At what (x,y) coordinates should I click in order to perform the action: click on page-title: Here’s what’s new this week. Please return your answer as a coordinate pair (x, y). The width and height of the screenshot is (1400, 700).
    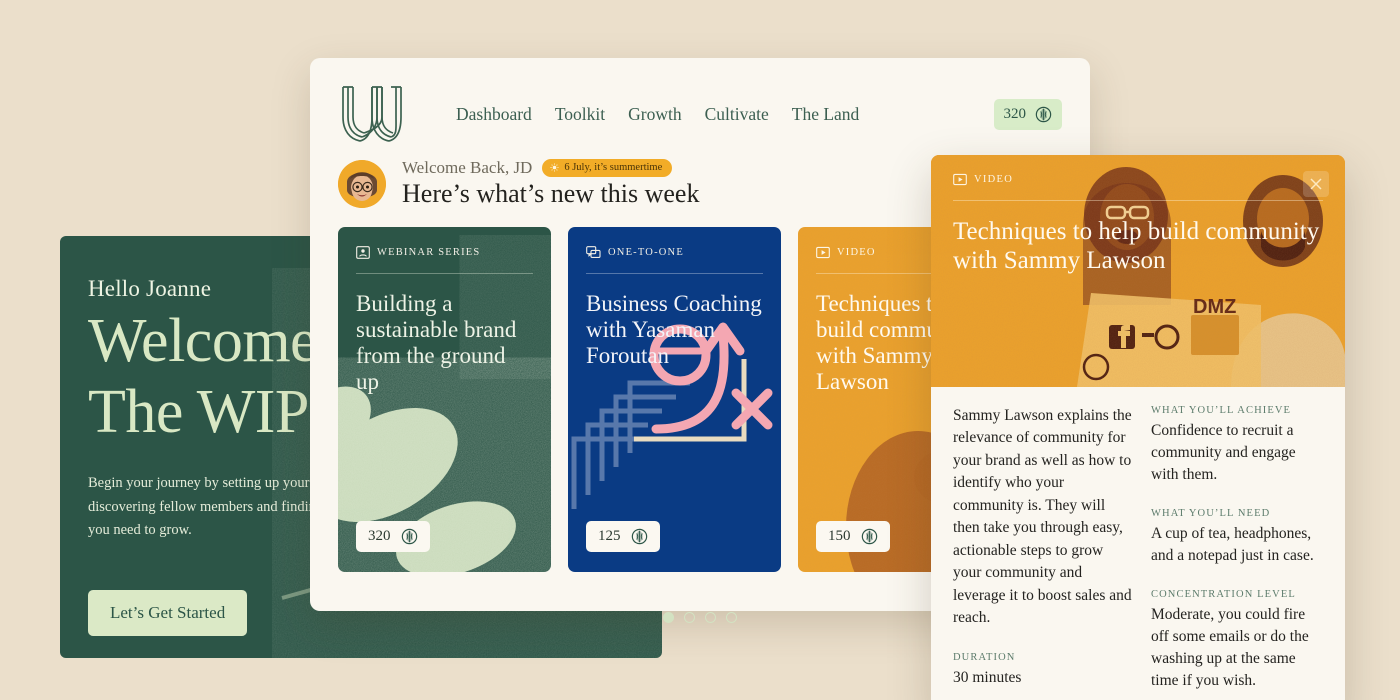
    Looking at the image, I should click on (551, 193).